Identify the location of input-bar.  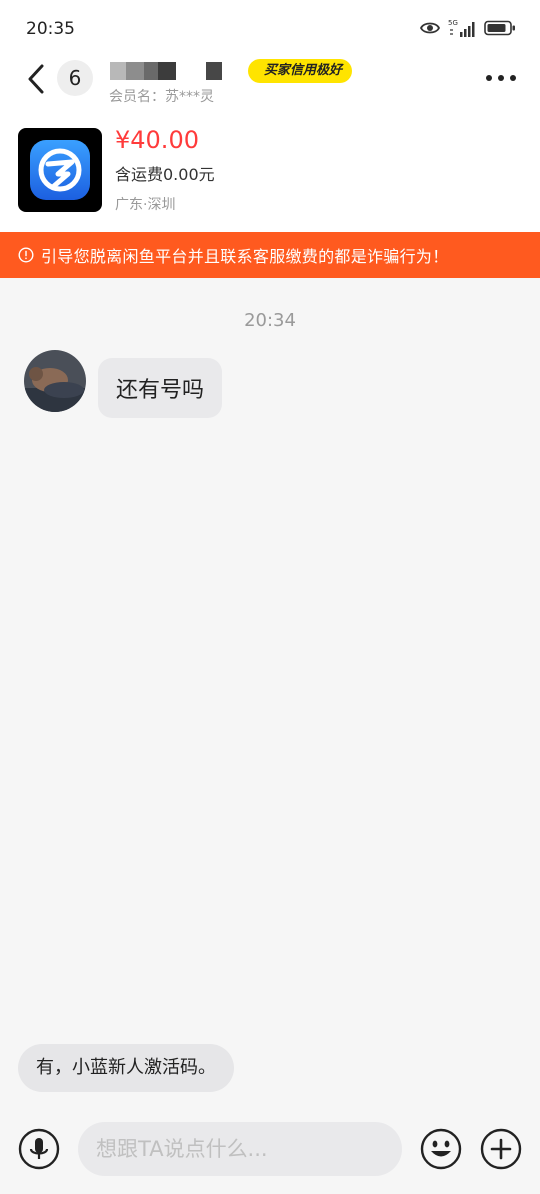
(270, 1152).